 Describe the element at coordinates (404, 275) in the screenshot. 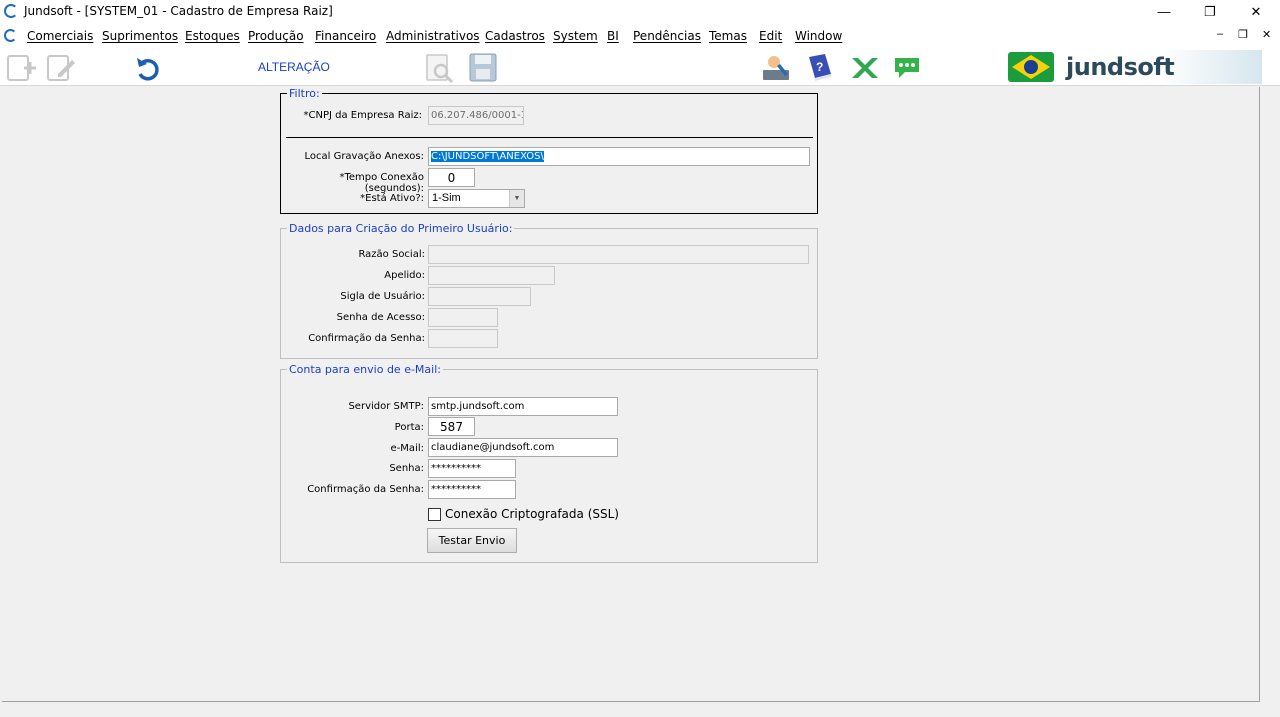

I see `apelido-label: Apelido:` at that location.